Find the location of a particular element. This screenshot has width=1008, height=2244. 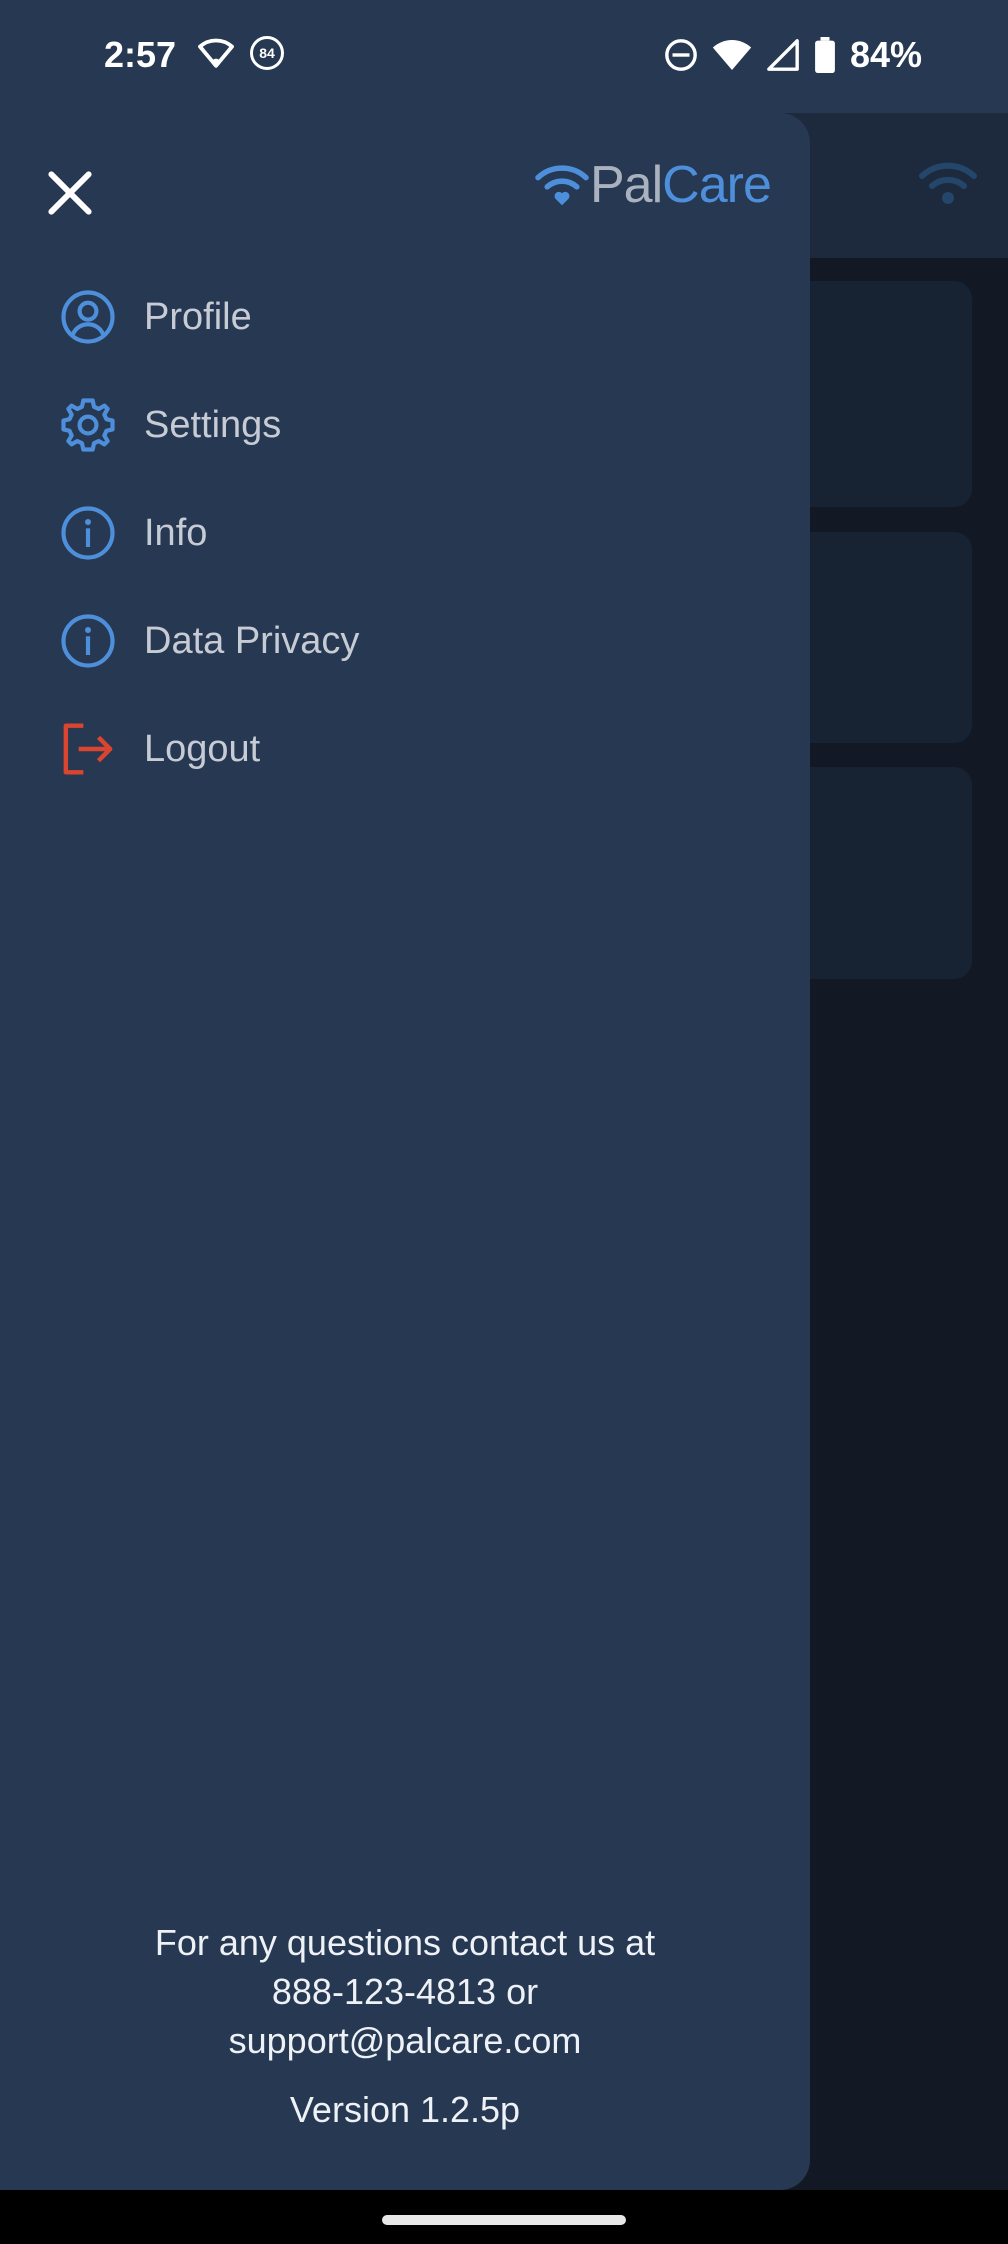

logout-icon is located at coordinates (88, 749).